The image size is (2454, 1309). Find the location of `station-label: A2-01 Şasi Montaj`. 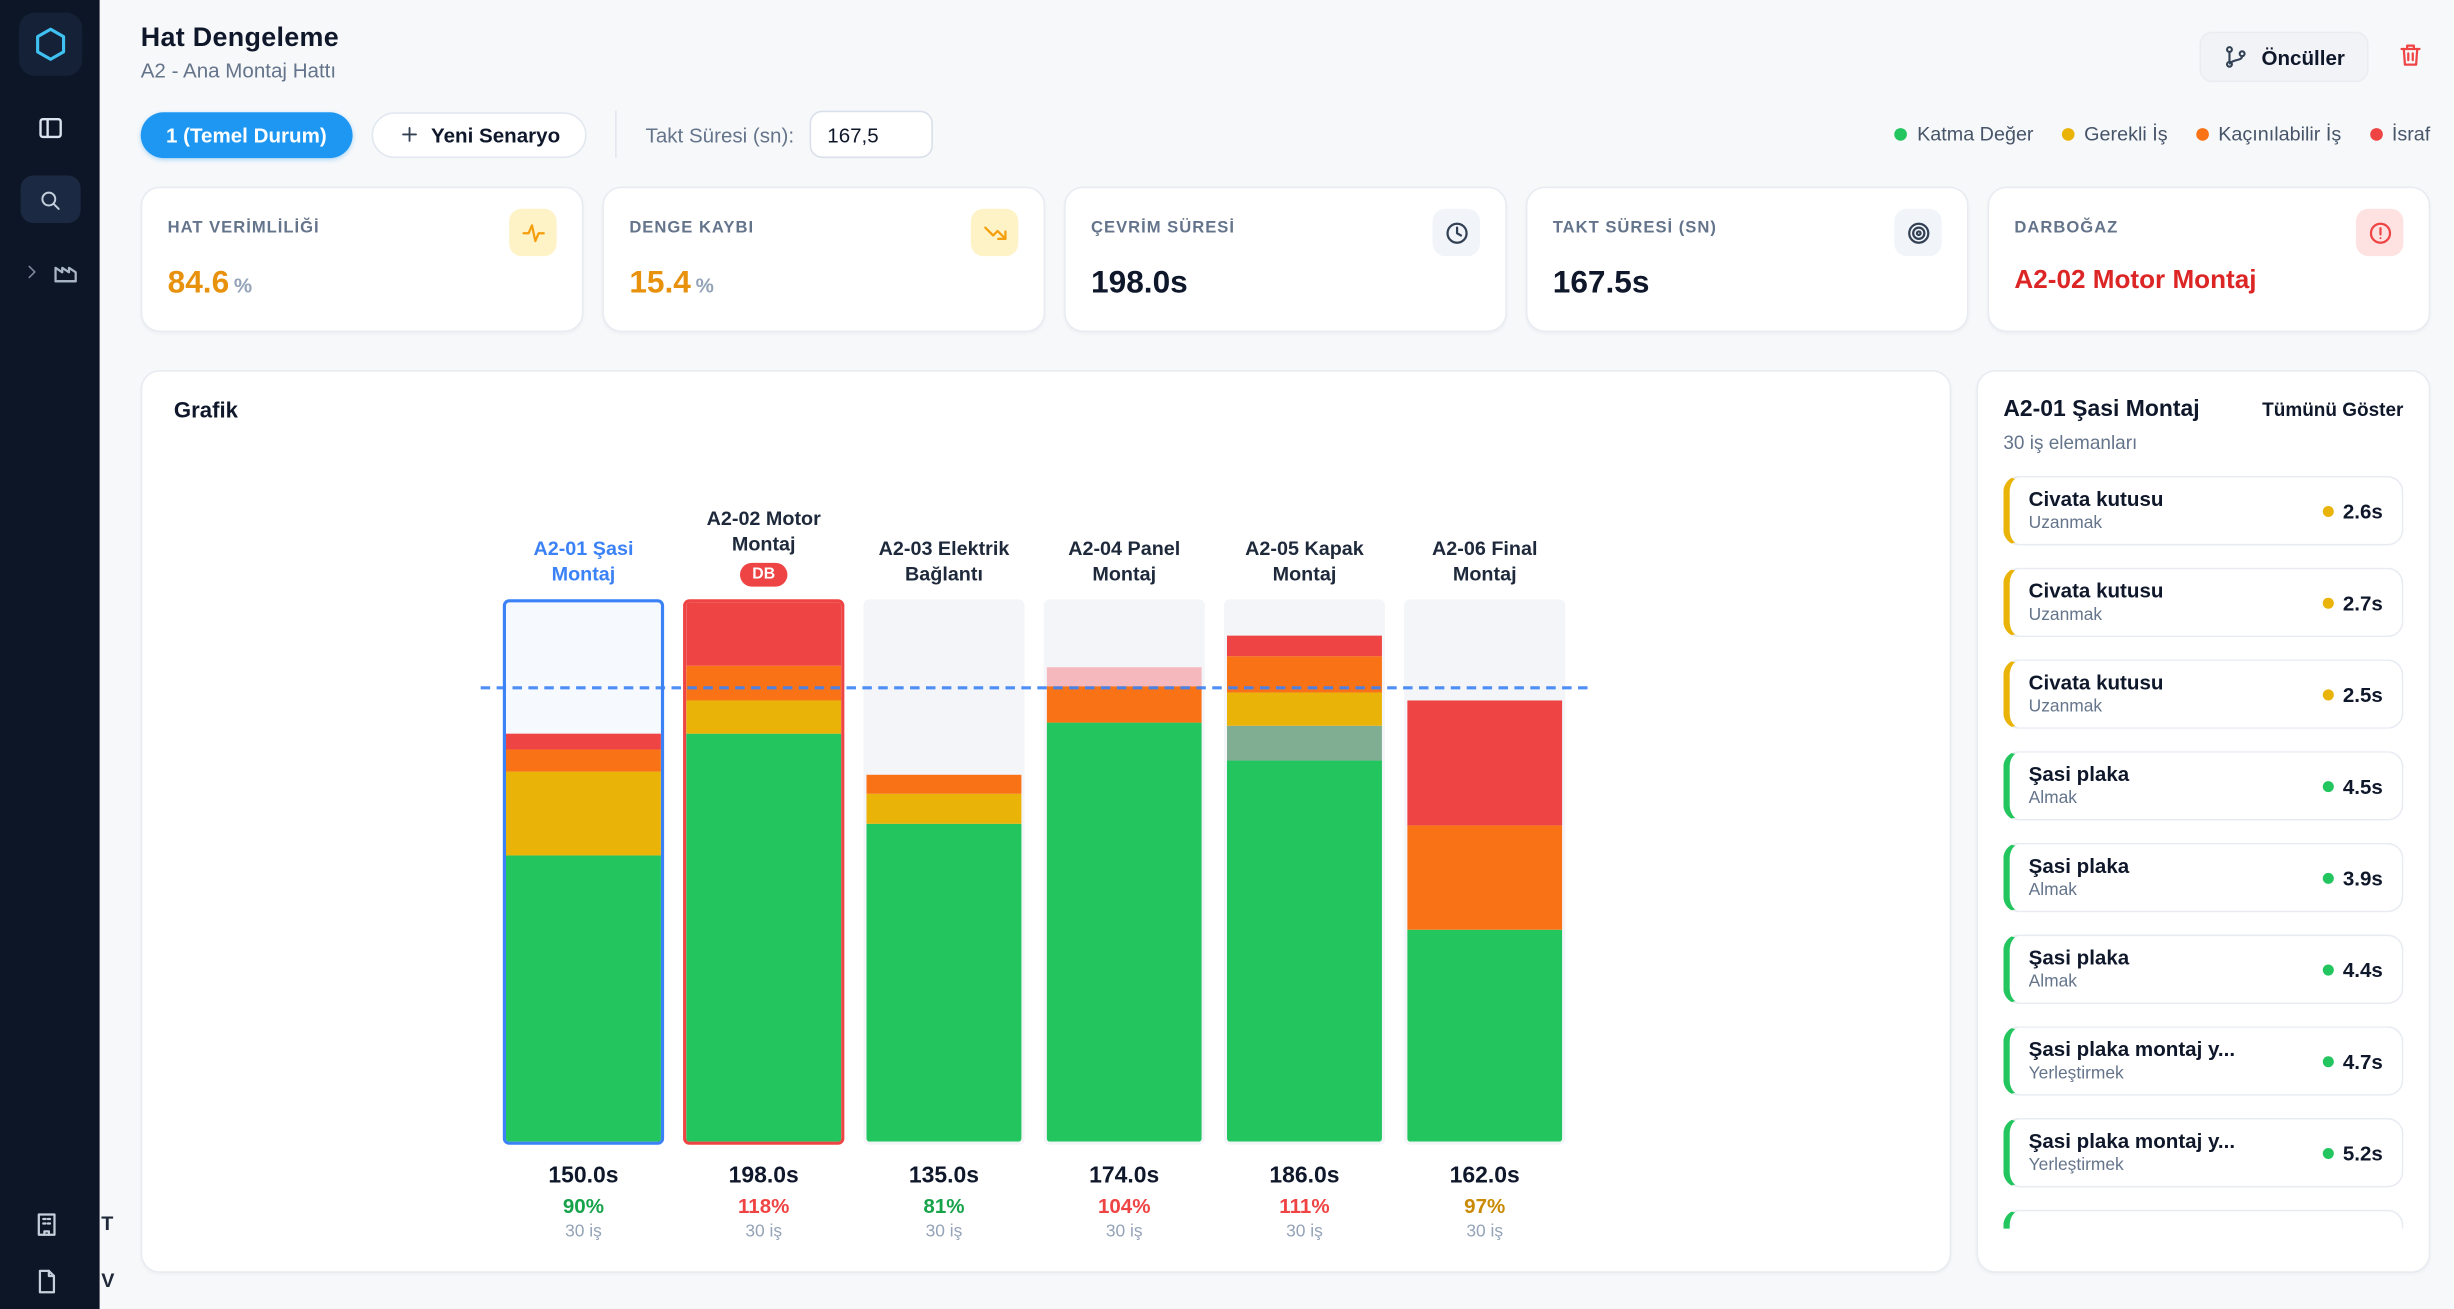

station-label: A2-01 Şasi Montaj is located at coordinates (583, 560).